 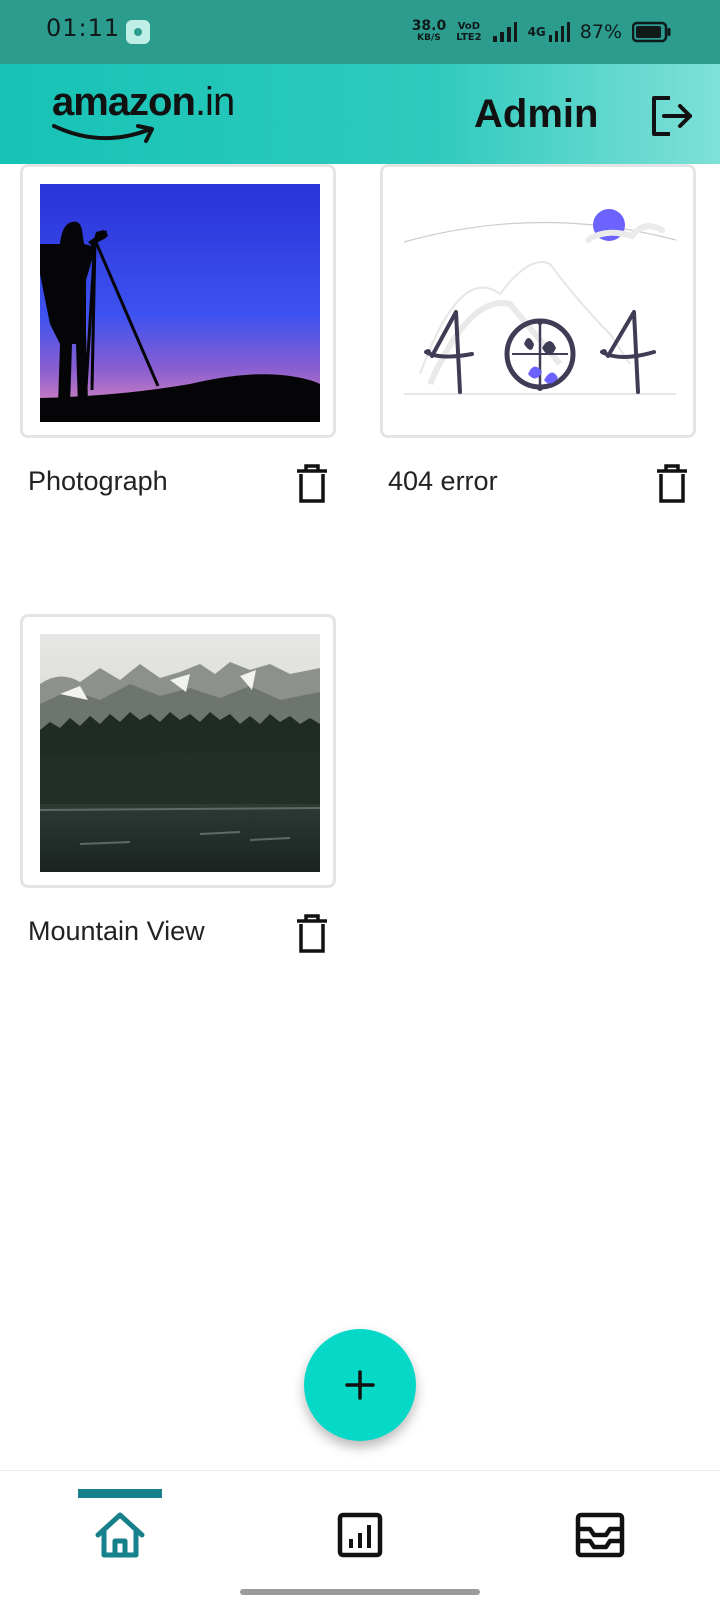 I want to click on card-label: Mountain View, so click(x=116, y=931).